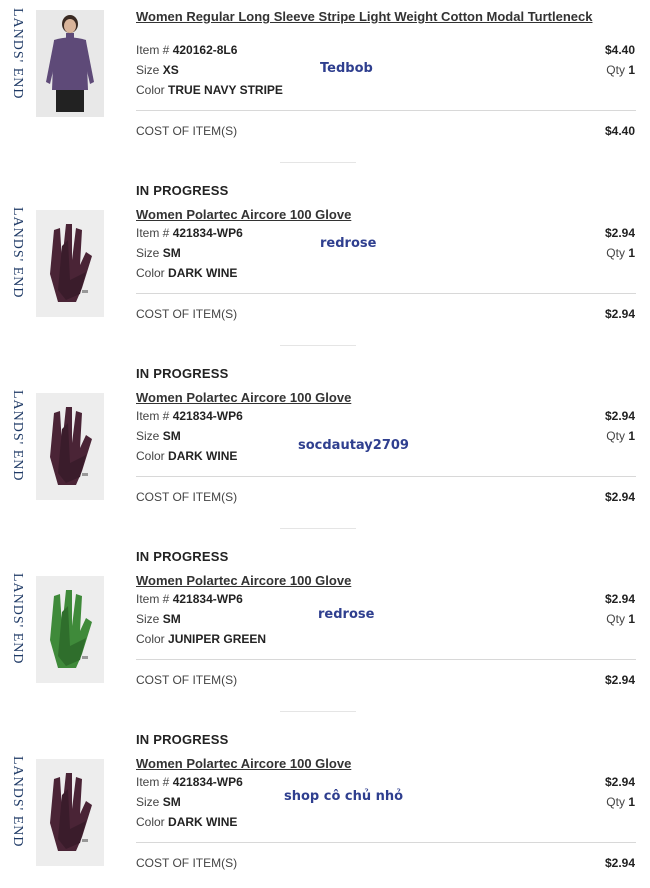 This screenshot has height=888, width=650. Describe the element at coordinates (353, 445) in the screenshot. I see `buyer-watermark: socdautay2709` at that location.